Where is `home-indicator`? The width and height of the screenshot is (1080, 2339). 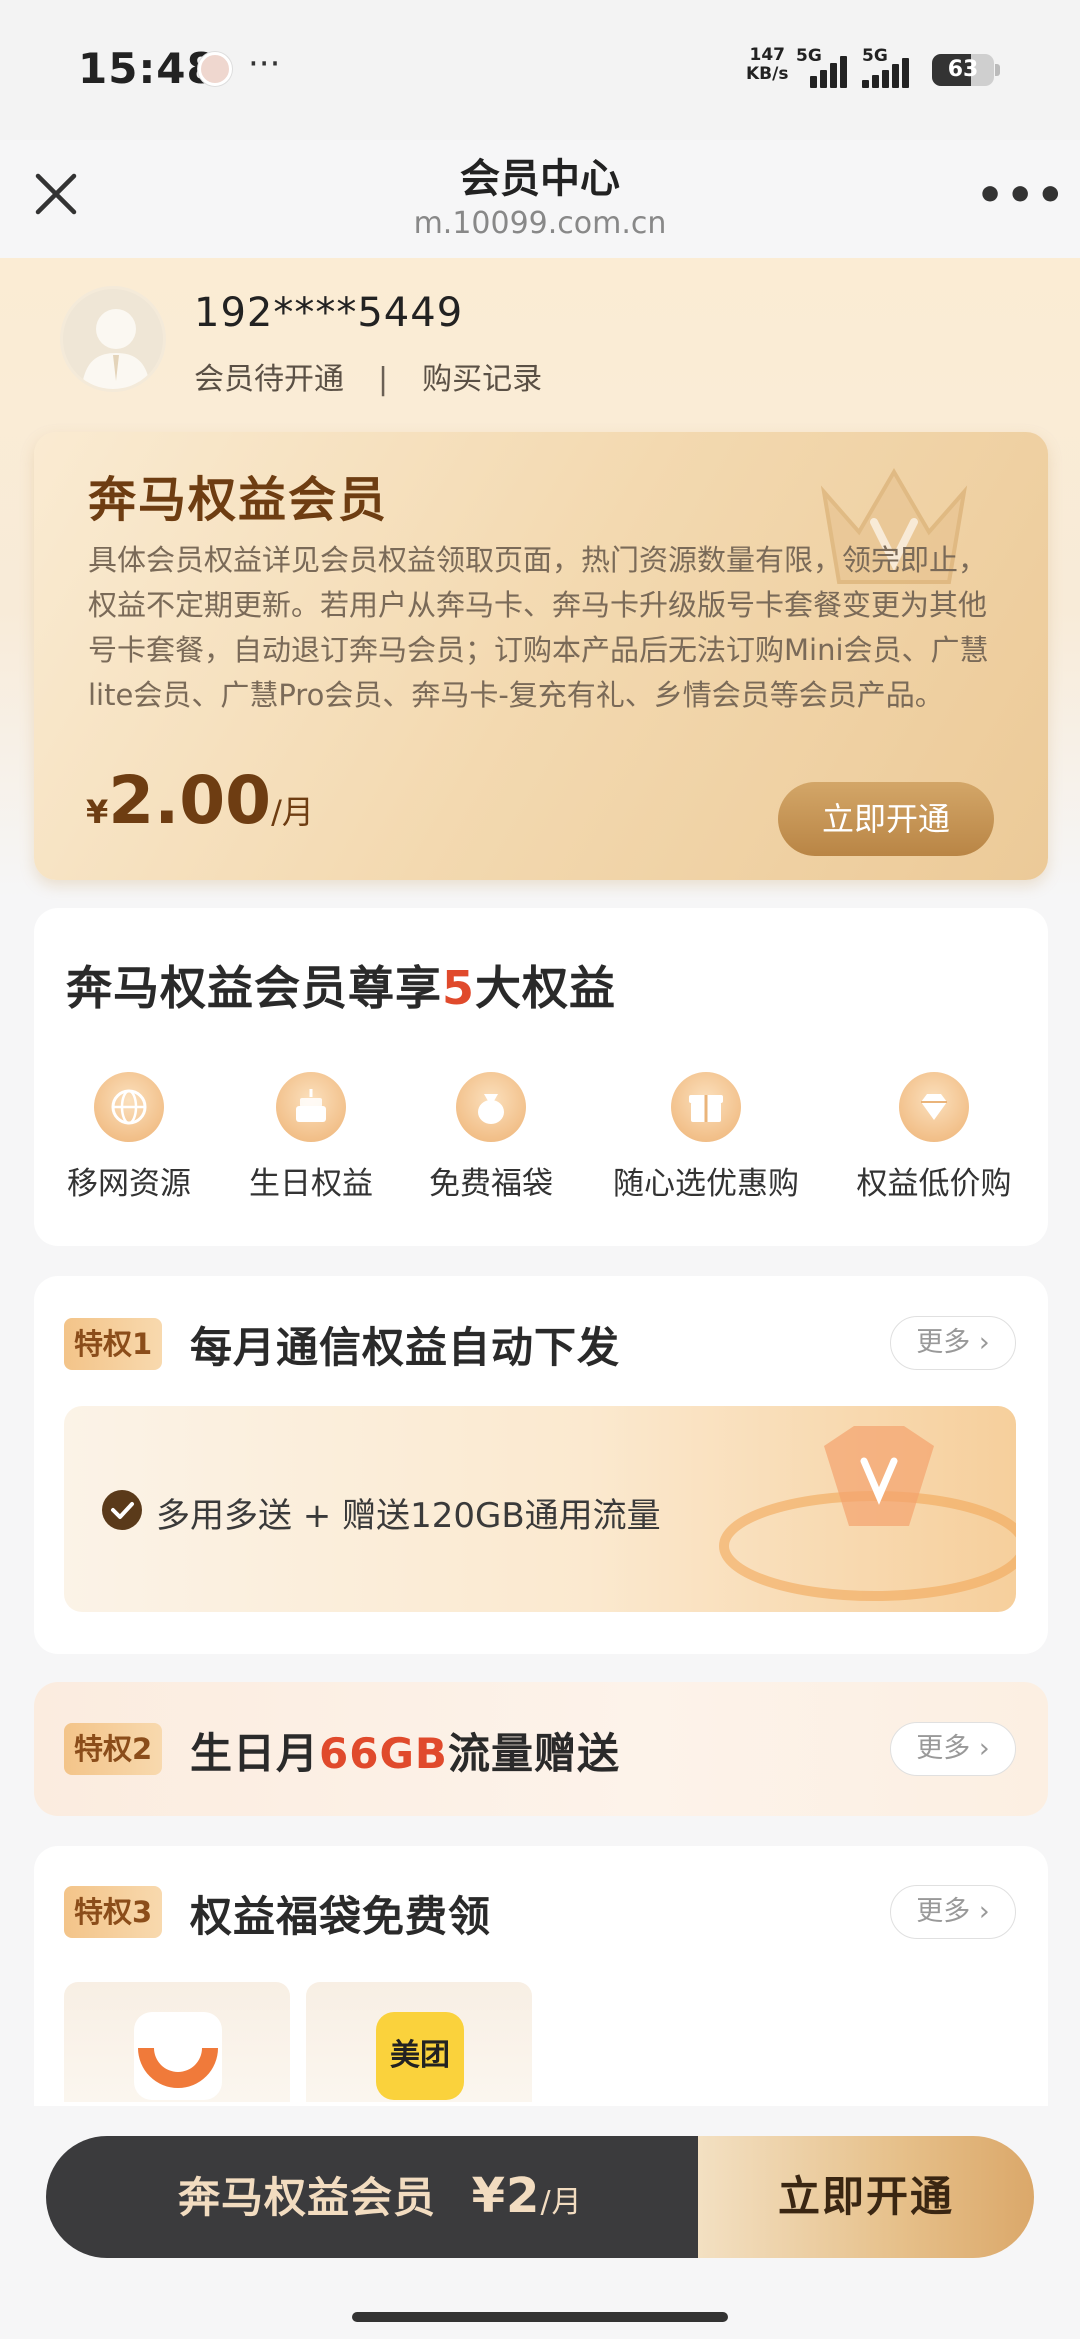
home-indicator is located at coordinates (540, 2317).